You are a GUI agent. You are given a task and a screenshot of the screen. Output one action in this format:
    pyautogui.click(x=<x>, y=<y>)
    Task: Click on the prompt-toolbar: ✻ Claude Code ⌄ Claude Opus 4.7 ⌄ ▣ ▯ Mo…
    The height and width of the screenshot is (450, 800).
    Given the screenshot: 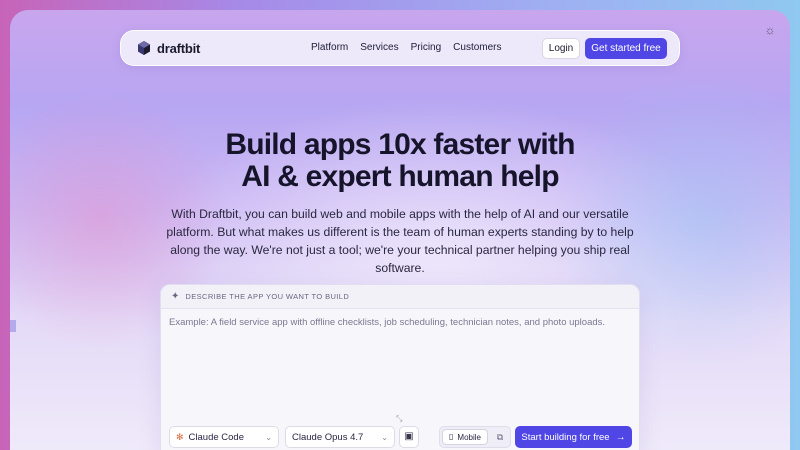 What is the action you would take?
    pyautogui.click(x=400, y=438)
    